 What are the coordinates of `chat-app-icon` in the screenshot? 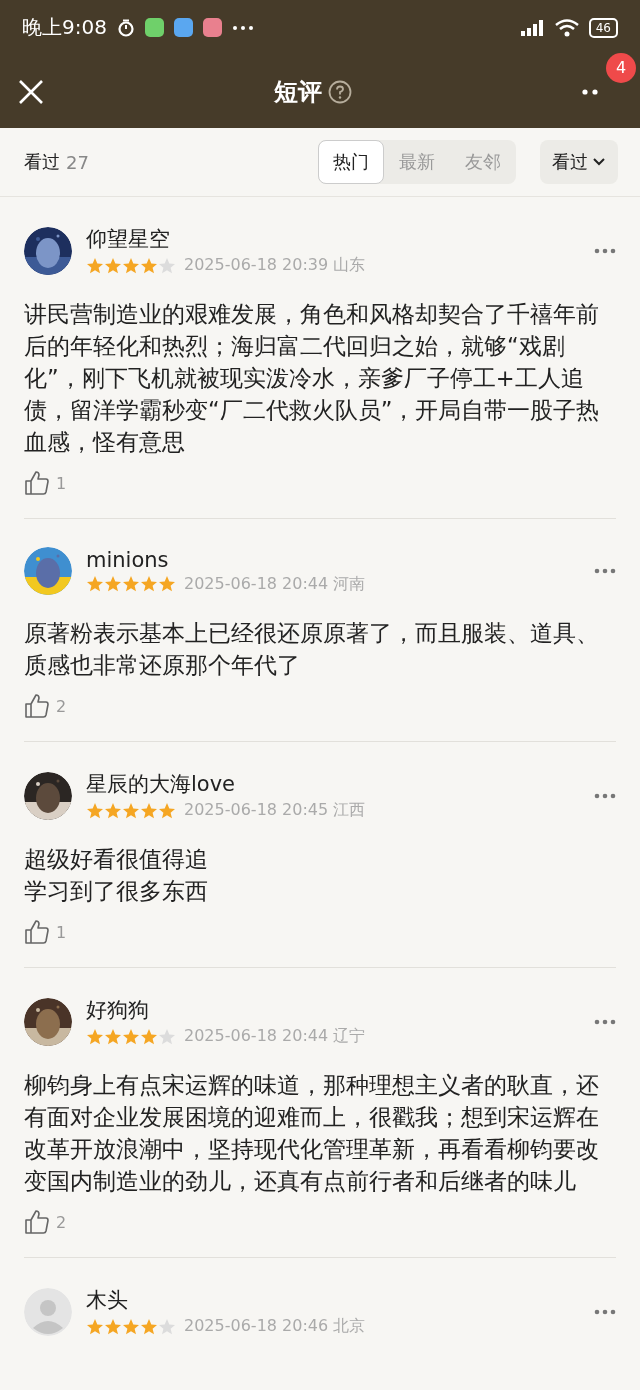 It's located at (154, 27).